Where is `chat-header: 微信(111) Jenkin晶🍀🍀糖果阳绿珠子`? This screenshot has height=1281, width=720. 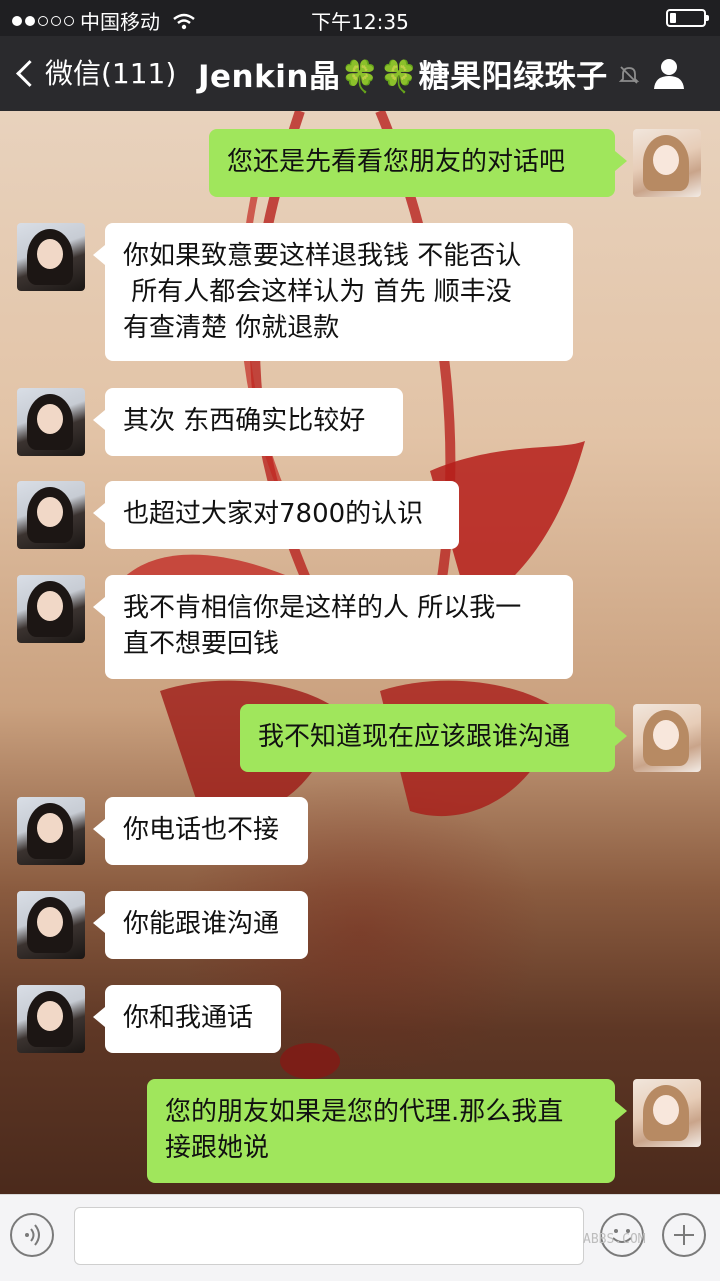 chat-header: 微信(111) Jenkin晶🍀🍀糖果阳绿珠子 is located at coordinates (360, 73).